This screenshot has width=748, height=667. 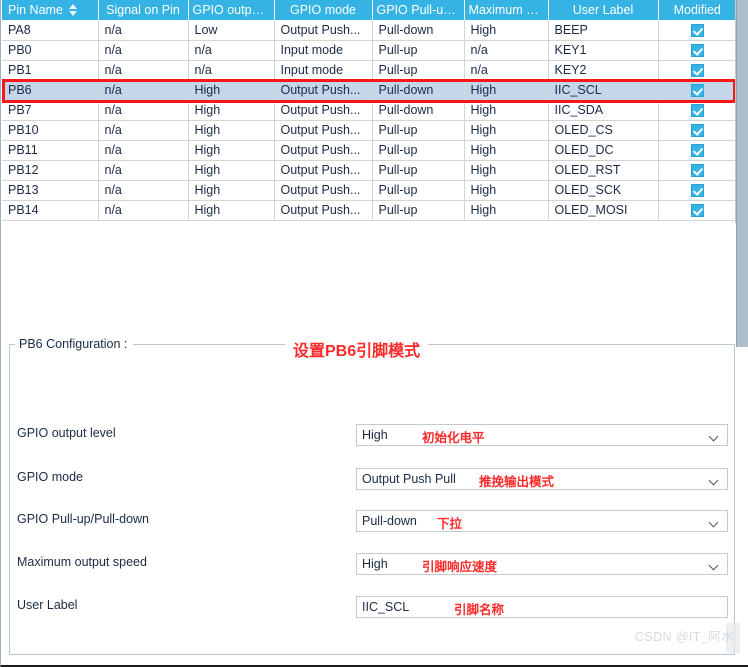 What do you see at coordinates (50, 10) in the screenshot?
I see `column-header-pin-name: Pin Name` at bounding box center [50, 10].